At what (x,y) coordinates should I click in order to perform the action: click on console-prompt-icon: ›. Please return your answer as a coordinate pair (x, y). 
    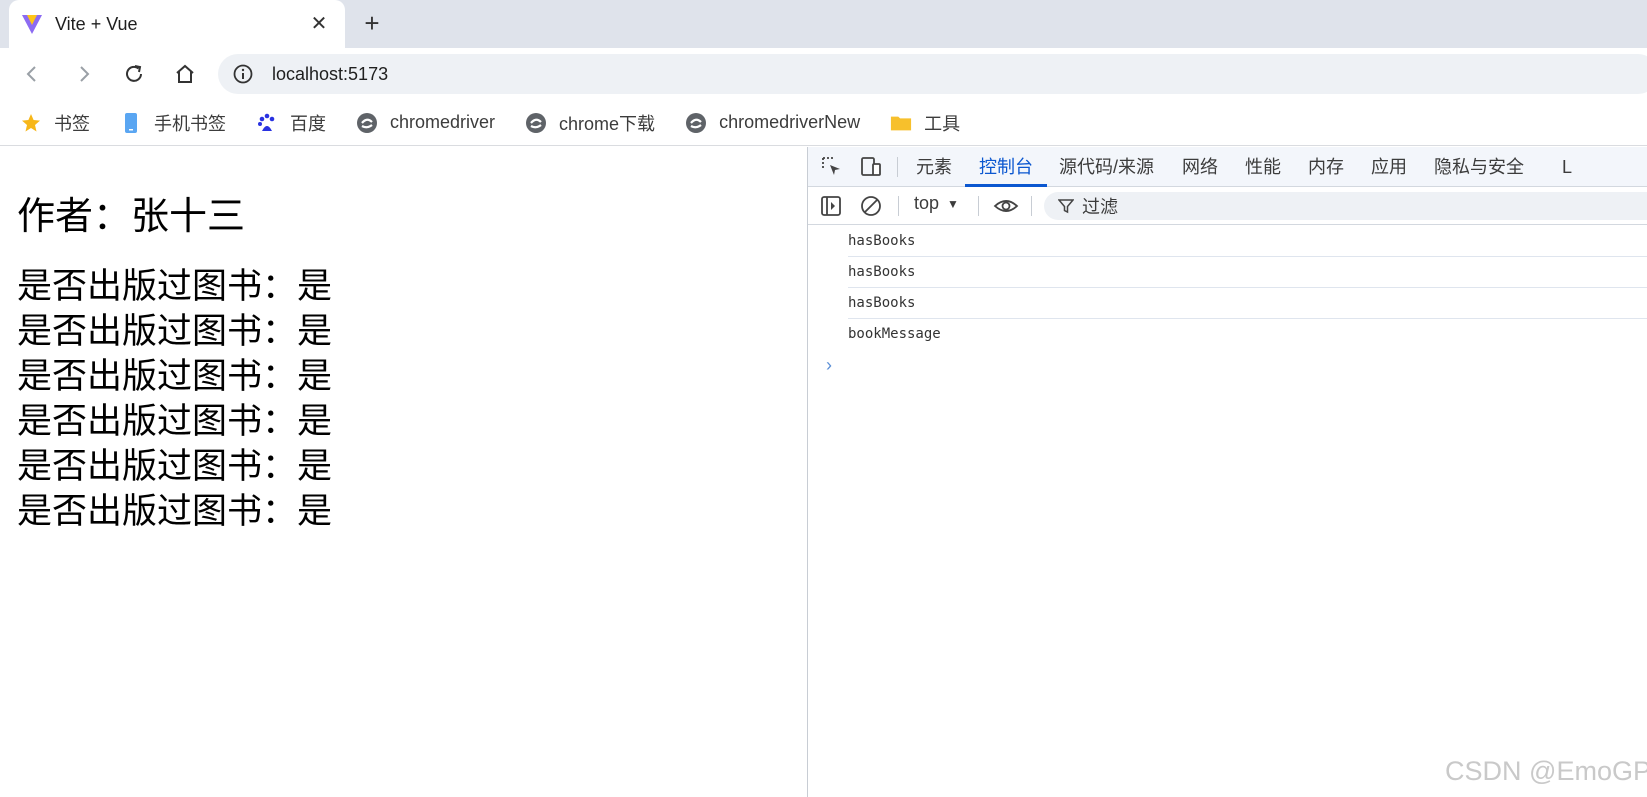
    Looking at the image, I should click on (1236, 365).